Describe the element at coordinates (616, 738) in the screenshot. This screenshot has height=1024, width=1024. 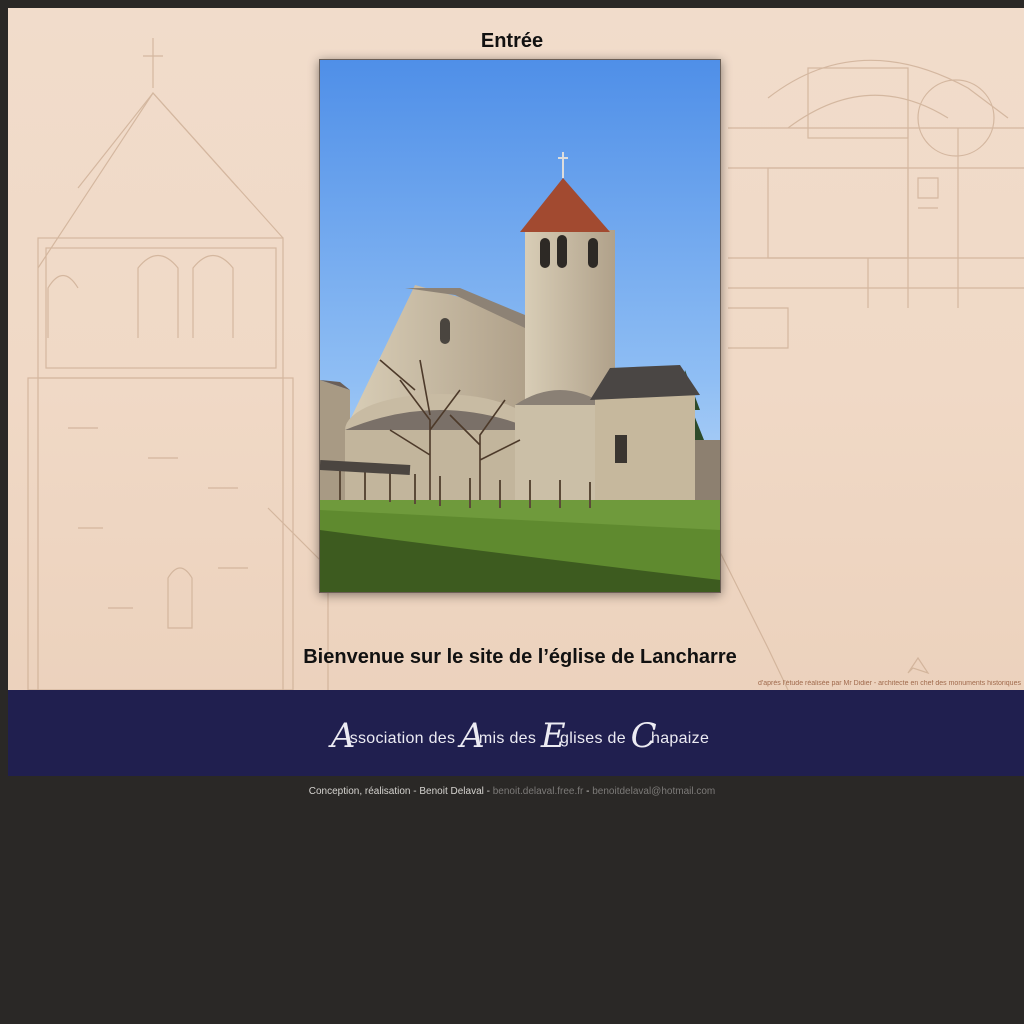
I see `assoc-word-6: de` at that location.